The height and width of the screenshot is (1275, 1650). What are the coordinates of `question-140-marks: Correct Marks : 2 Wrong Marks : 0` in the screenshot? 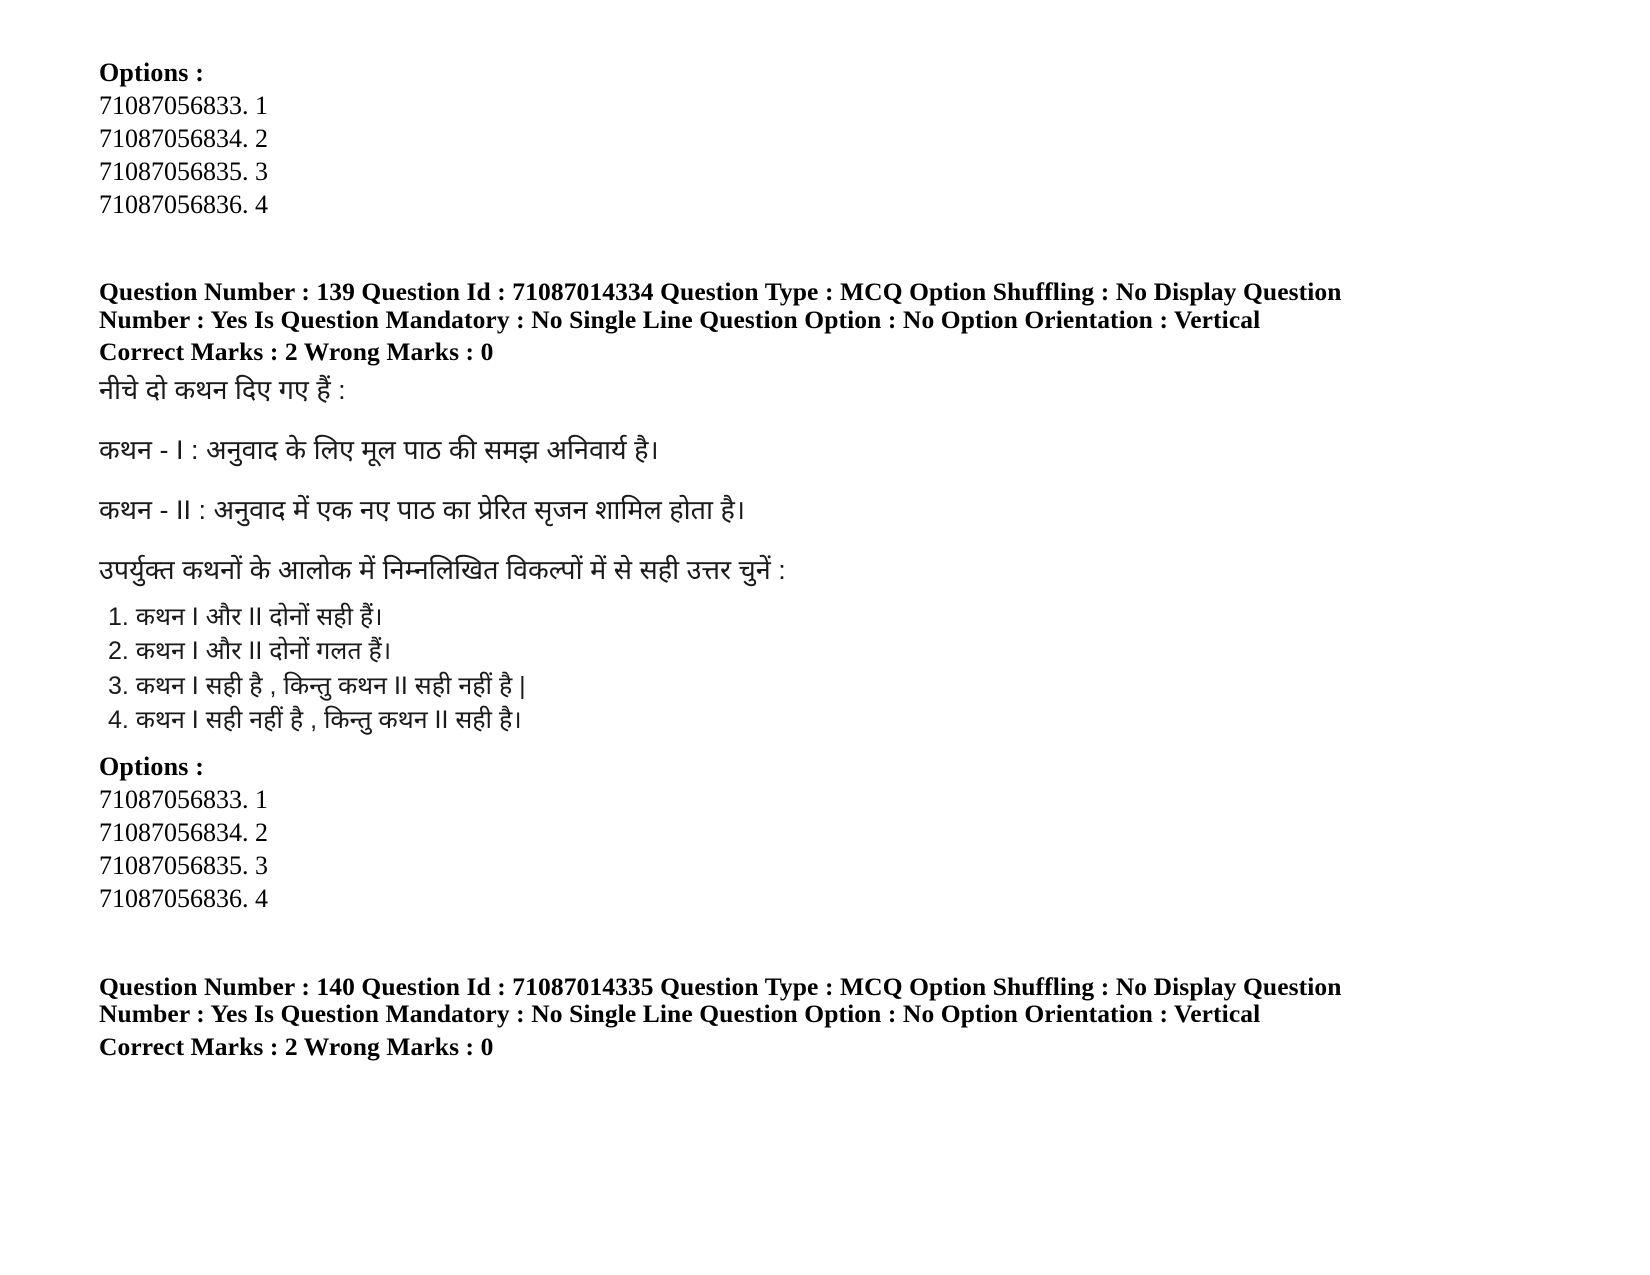 It's located at (296, 1046).